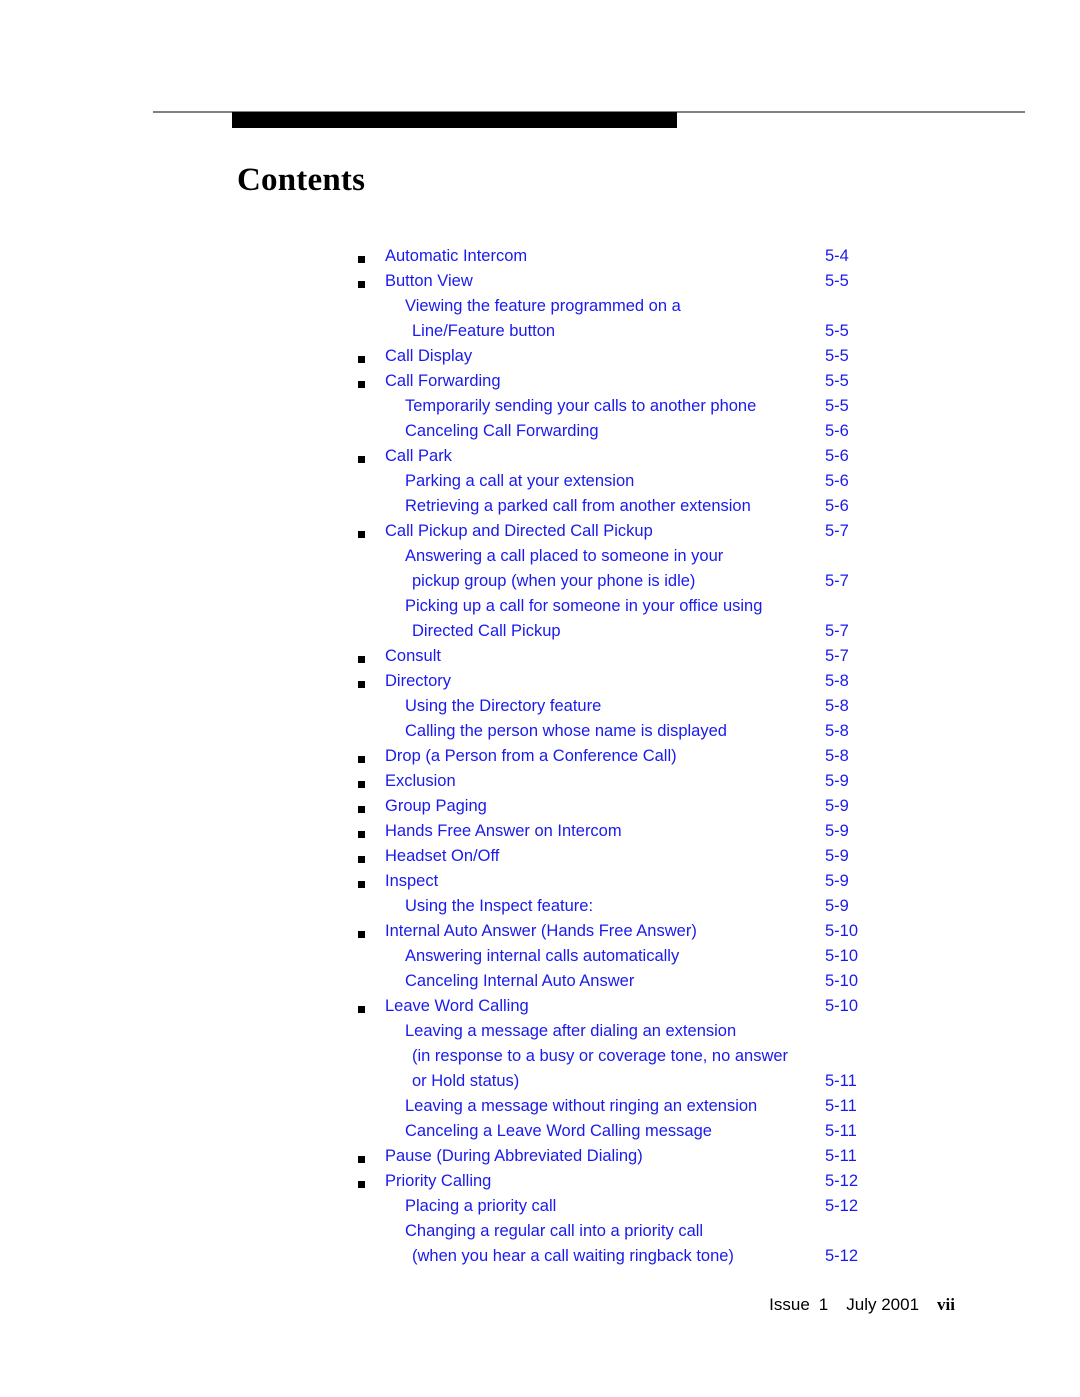 This screenshot has width=1080, height=1397. Describe the element at coordinates (540, 1007) in the screenshot. I see `toc-entry: Leave Word Calling 5-10` at that location.